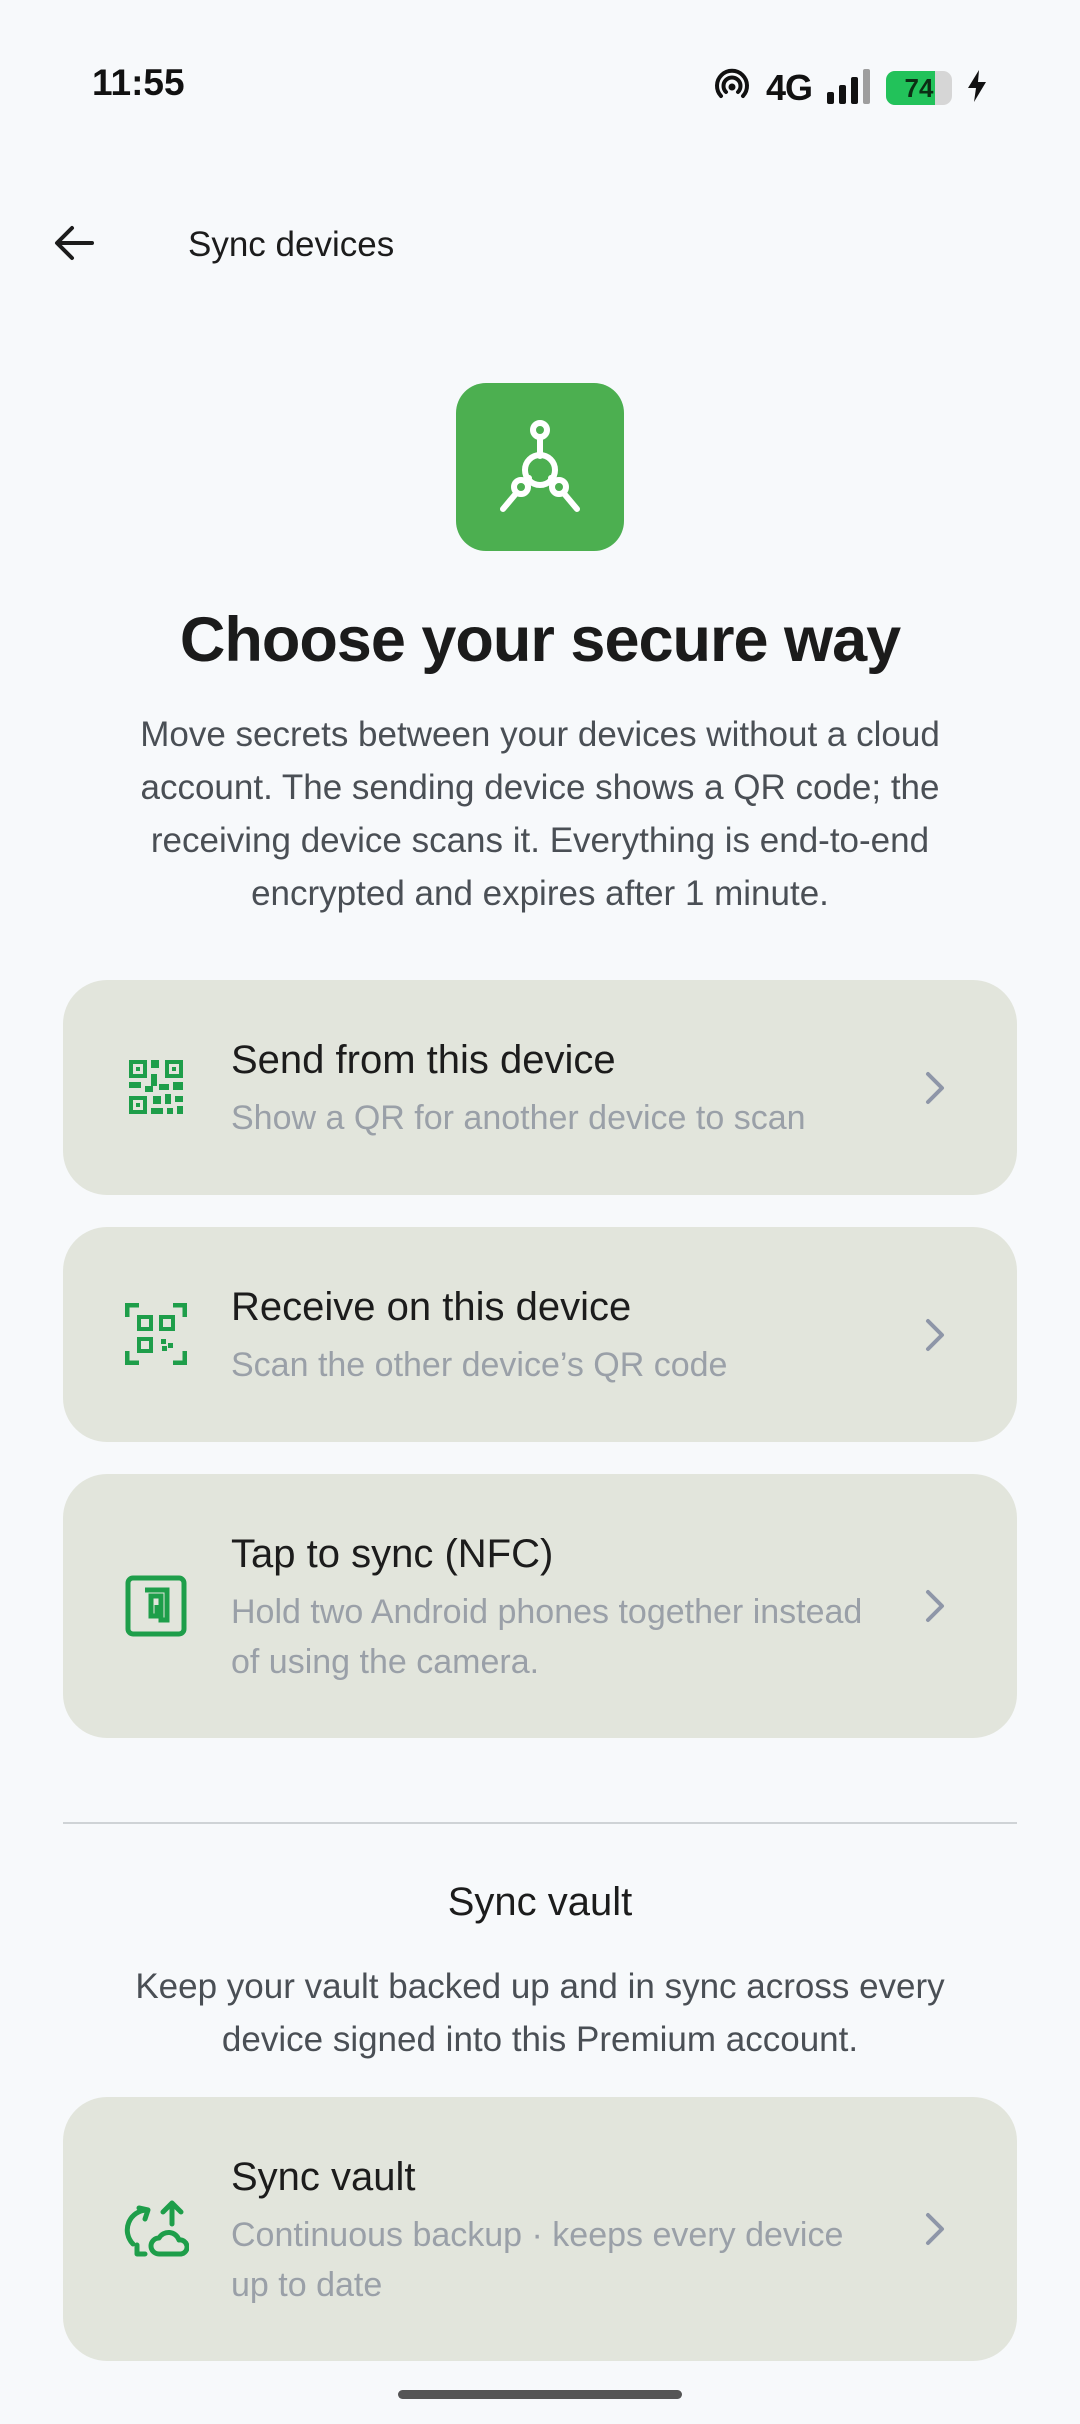  I want to click on charging-bolt-icon, so click(977, 88).